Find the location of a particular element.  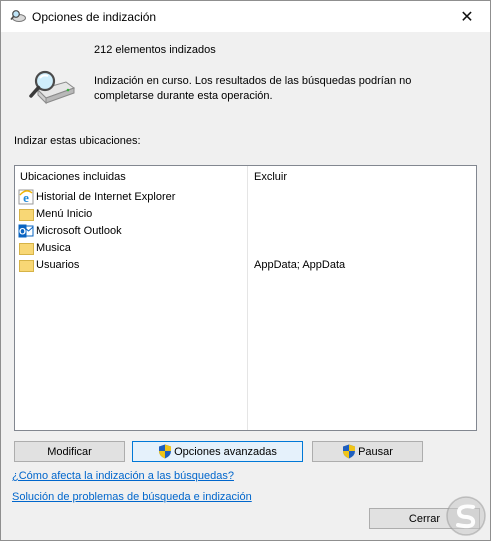

advanced-options-button-label: Opciones avanzadas is located at coordinates (225, 451).